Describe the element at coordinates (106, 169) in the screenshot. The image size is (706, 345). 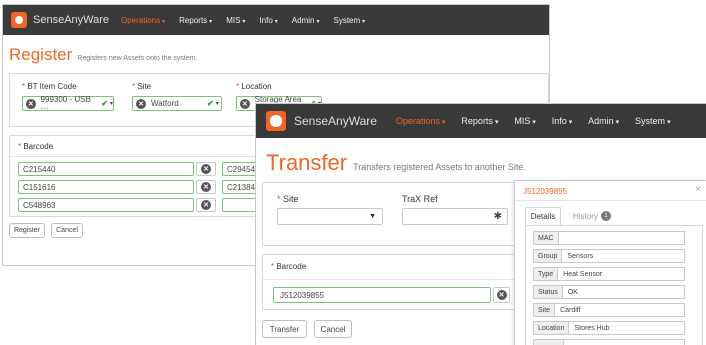
I see `barcode-input: C215440` at that location.